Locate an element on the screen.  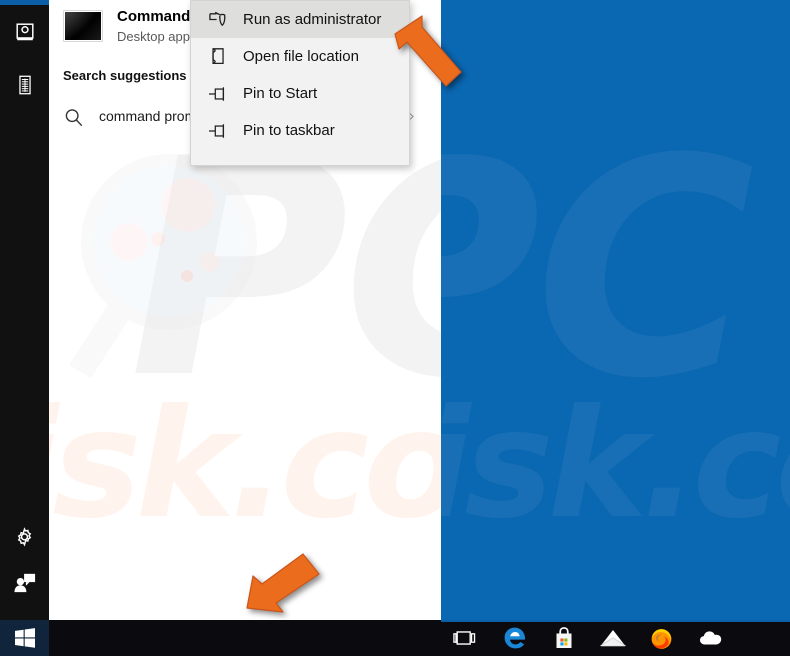
gear-icon is located at coordinates (24, 536).